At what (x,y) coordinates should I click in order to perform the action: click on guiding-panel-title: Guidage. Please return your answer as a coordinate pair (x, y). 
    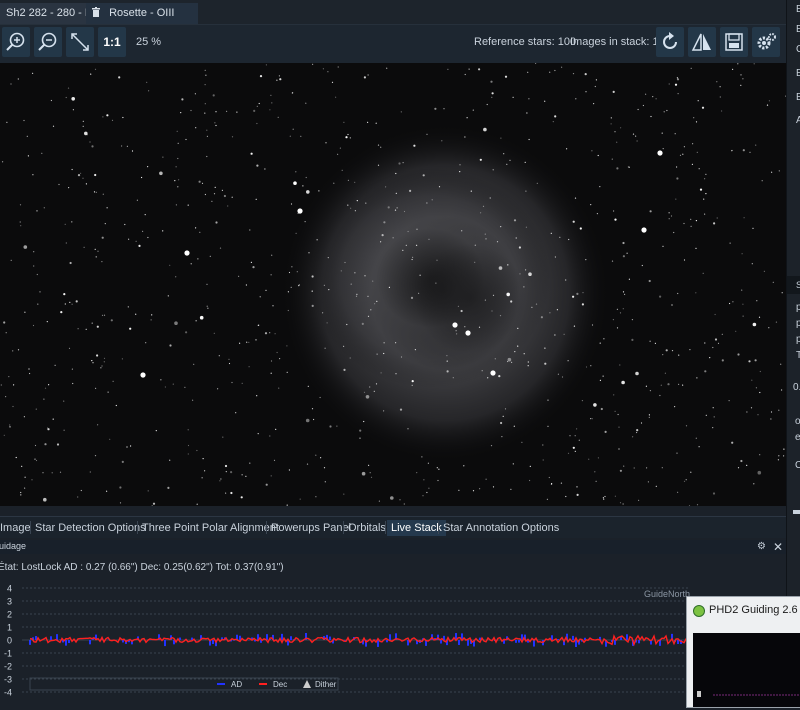
    Looking at the image, I should click on (13, 546).